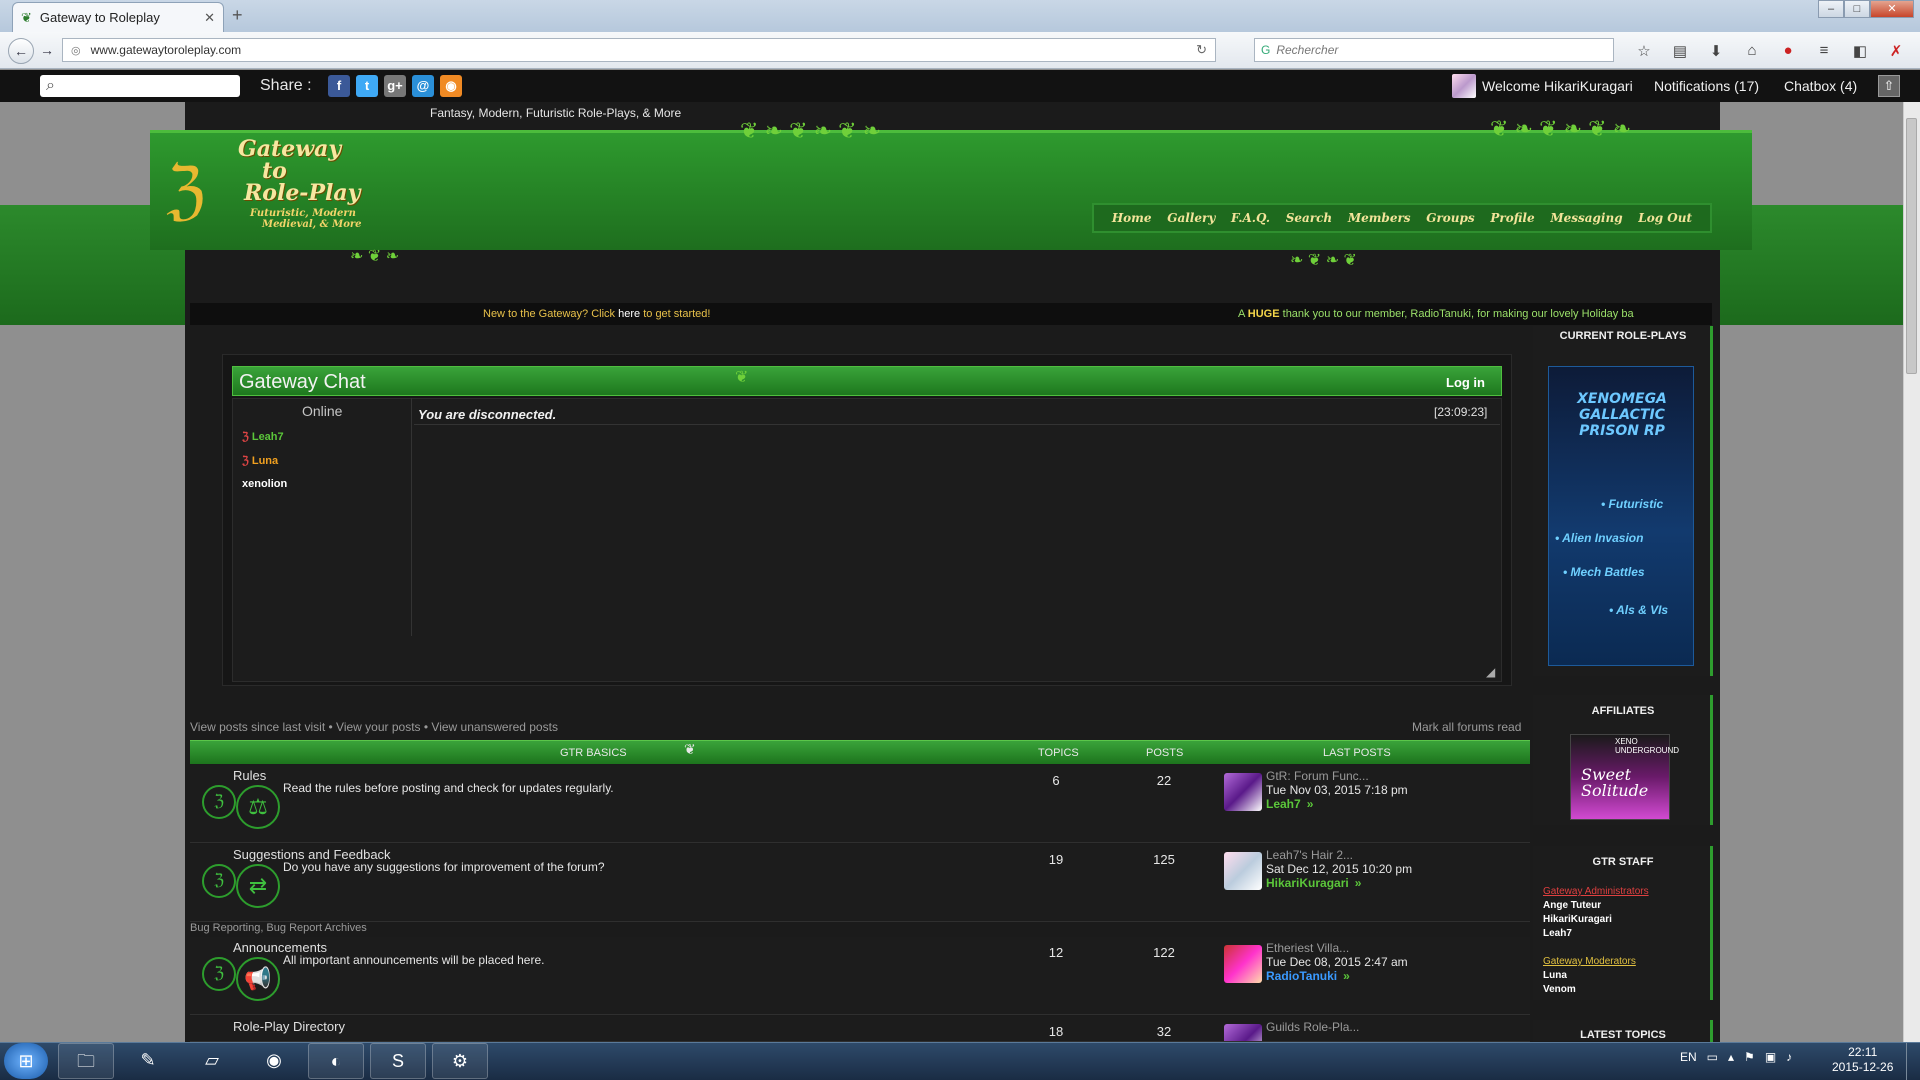 The width and height of the screenshot is (1920, 1080). What do you see at coordinates (1379, 218) in the screenshot?
I see `nav-members: Members` at bounding box center [1379, 218].